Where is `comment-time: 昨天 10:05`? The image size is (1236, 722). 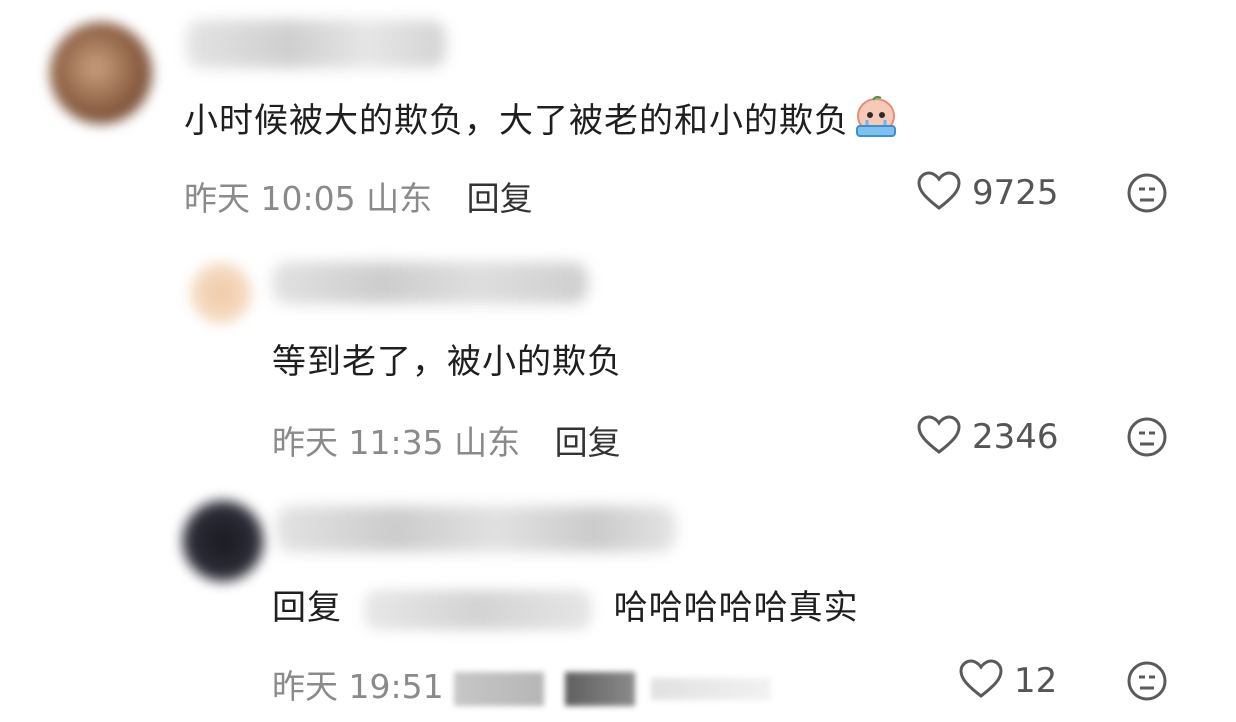 comment-time: 昨天 10:05 is located at coordinates (270, 198).